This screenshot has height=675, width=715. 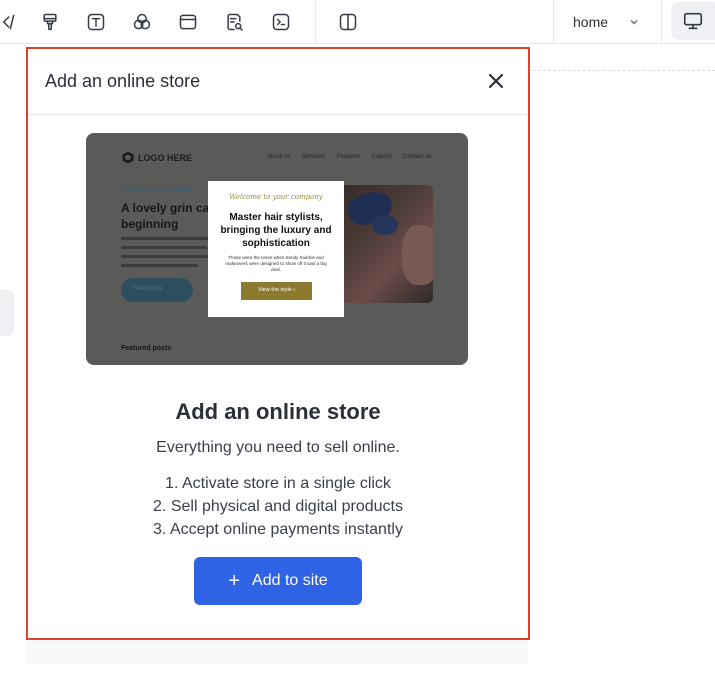 I want to click on add-to-site-label: Add to site, so click(x=290, y=580).